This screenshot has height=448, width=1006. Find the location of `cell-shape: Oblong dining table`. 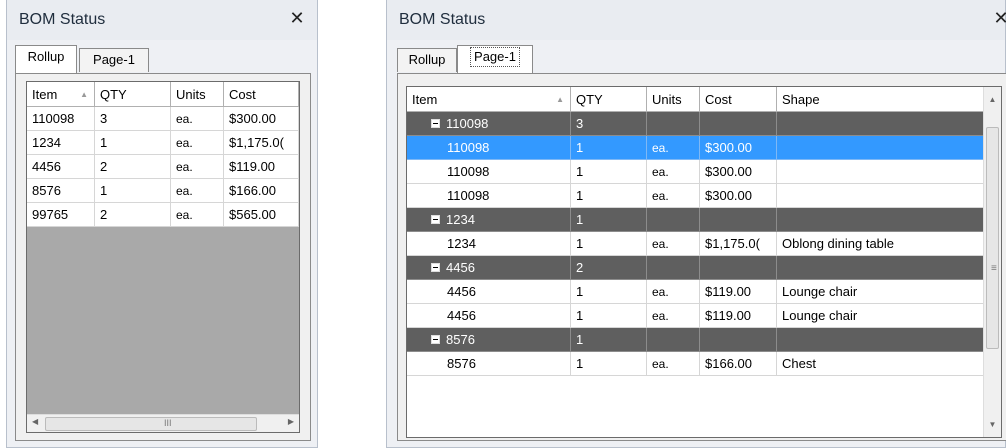

cell-shape: Oblong dining table is located at coordinates (880, 244).